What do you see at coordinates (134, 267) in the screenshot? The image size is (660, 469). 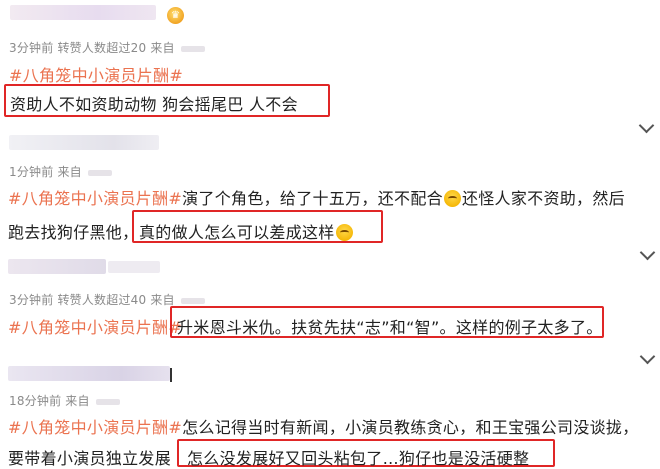 I see `username-blurred-extra` at bounding box center [134, 267].